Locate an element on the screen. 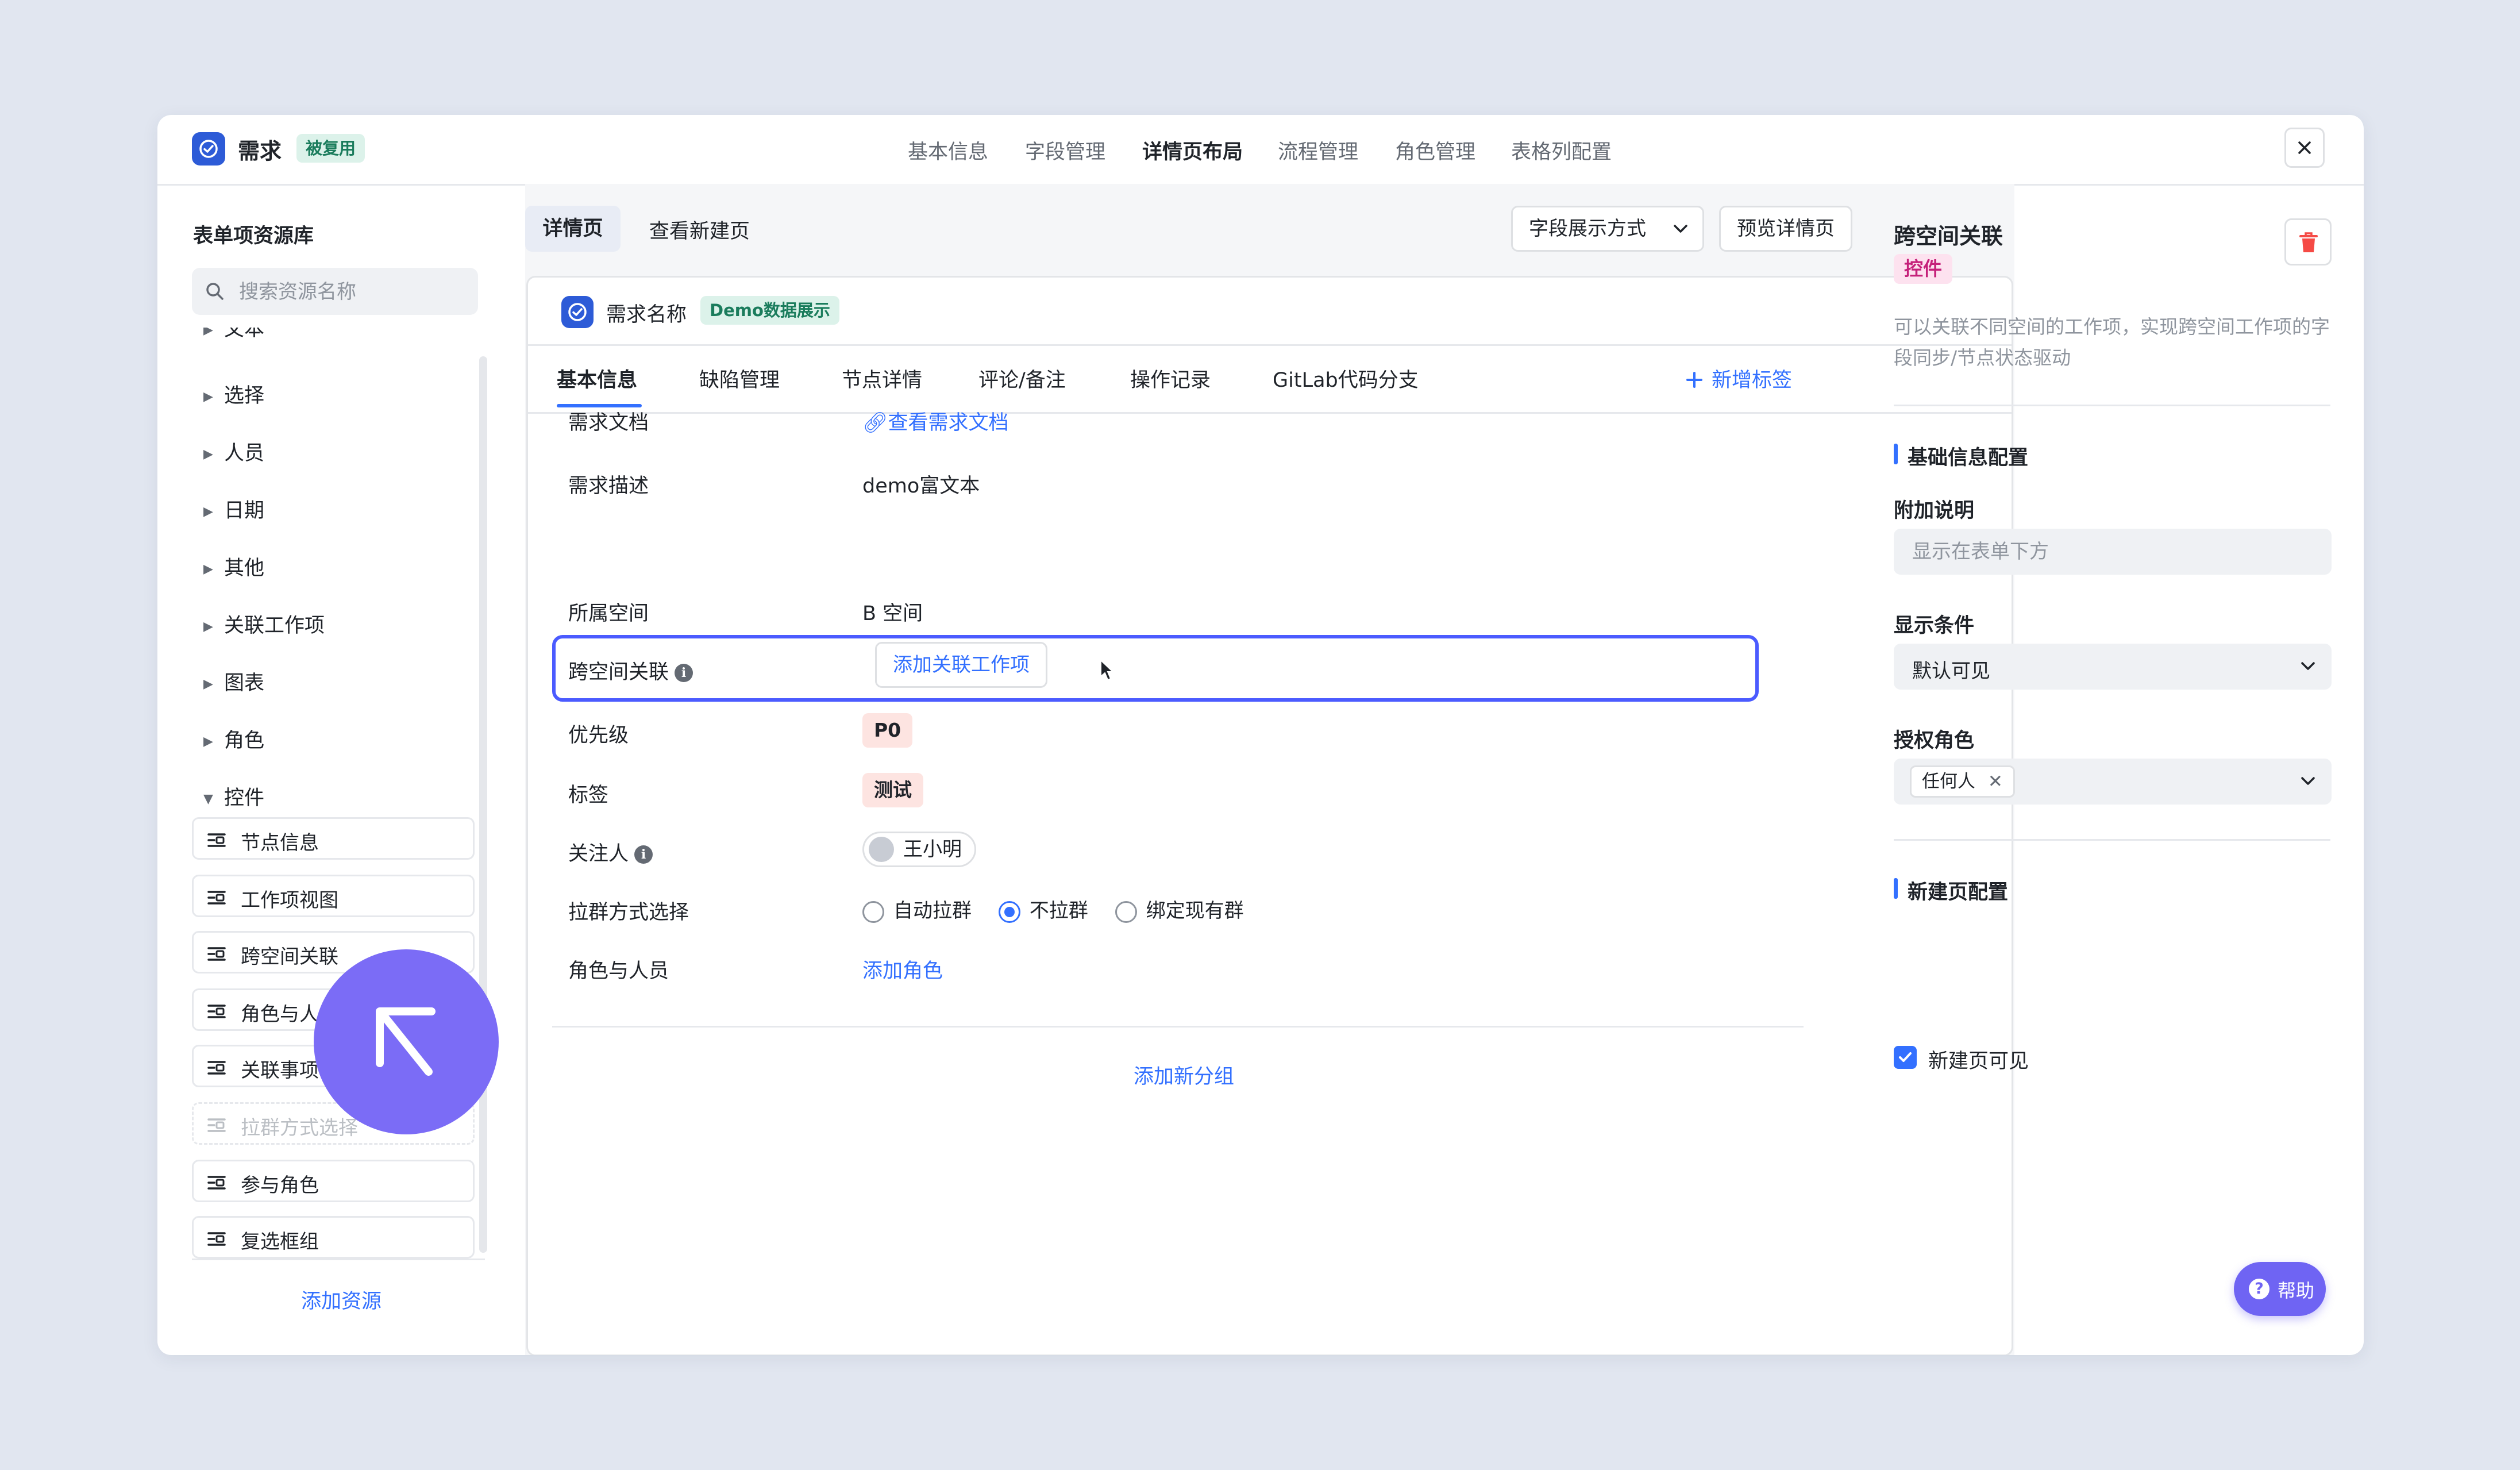 The width and height of the screenshot is (2520, 1470). resource-tree-scrollbar is located at coordinates (483, 804).